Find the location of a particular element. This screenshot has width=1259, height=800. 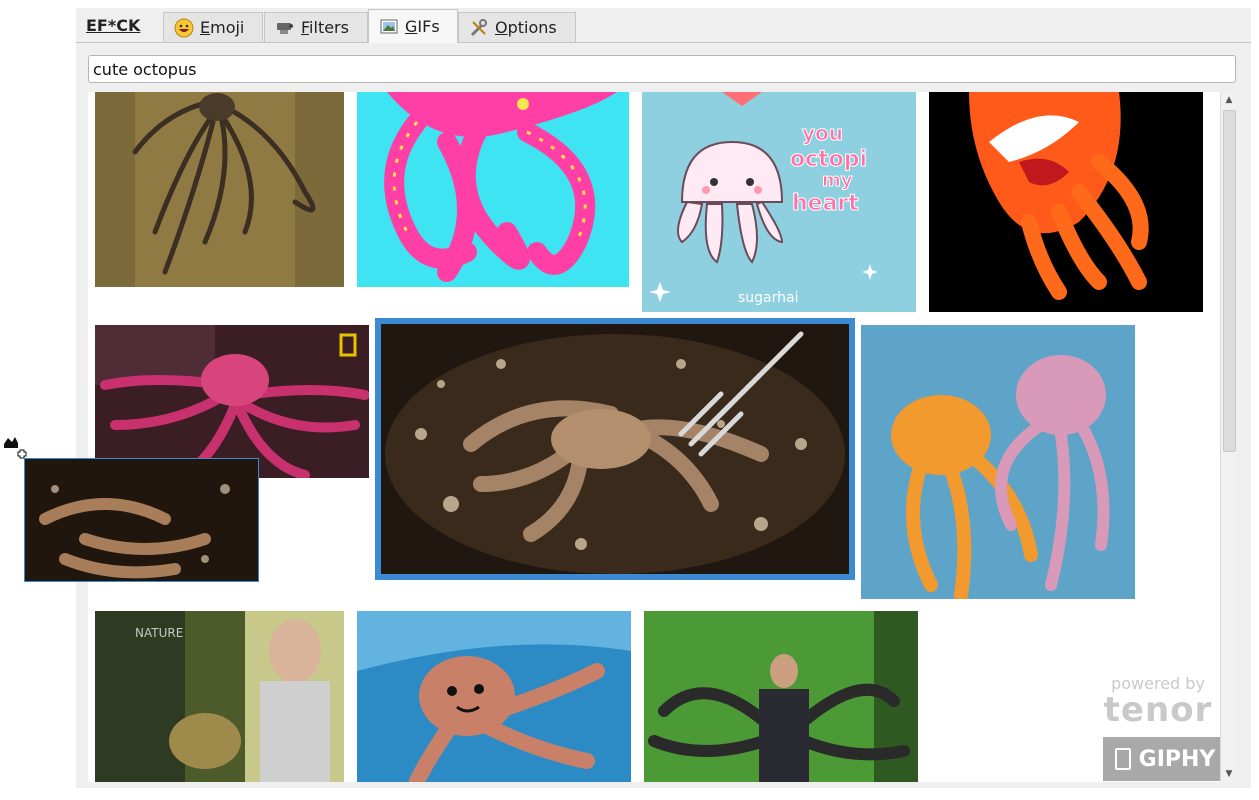

picture-icon is located at coordinates (389, 27).